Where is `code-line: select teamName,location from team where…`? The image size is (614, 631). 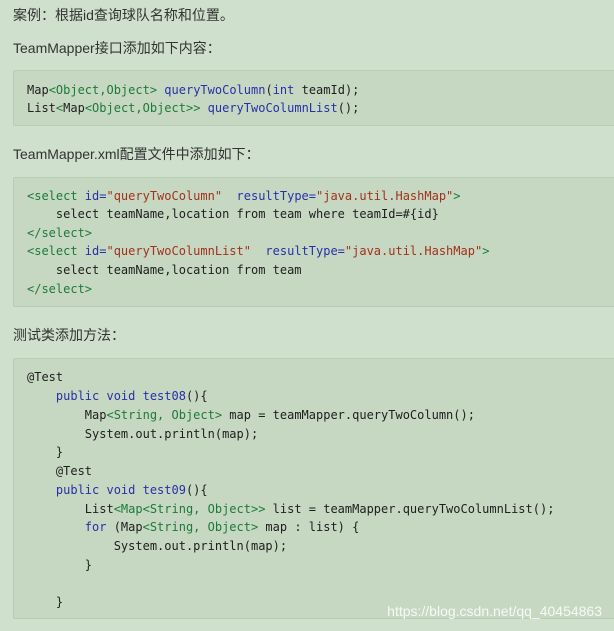
code-line: select teamName,location from team where… is located at coordinates (233, 214).